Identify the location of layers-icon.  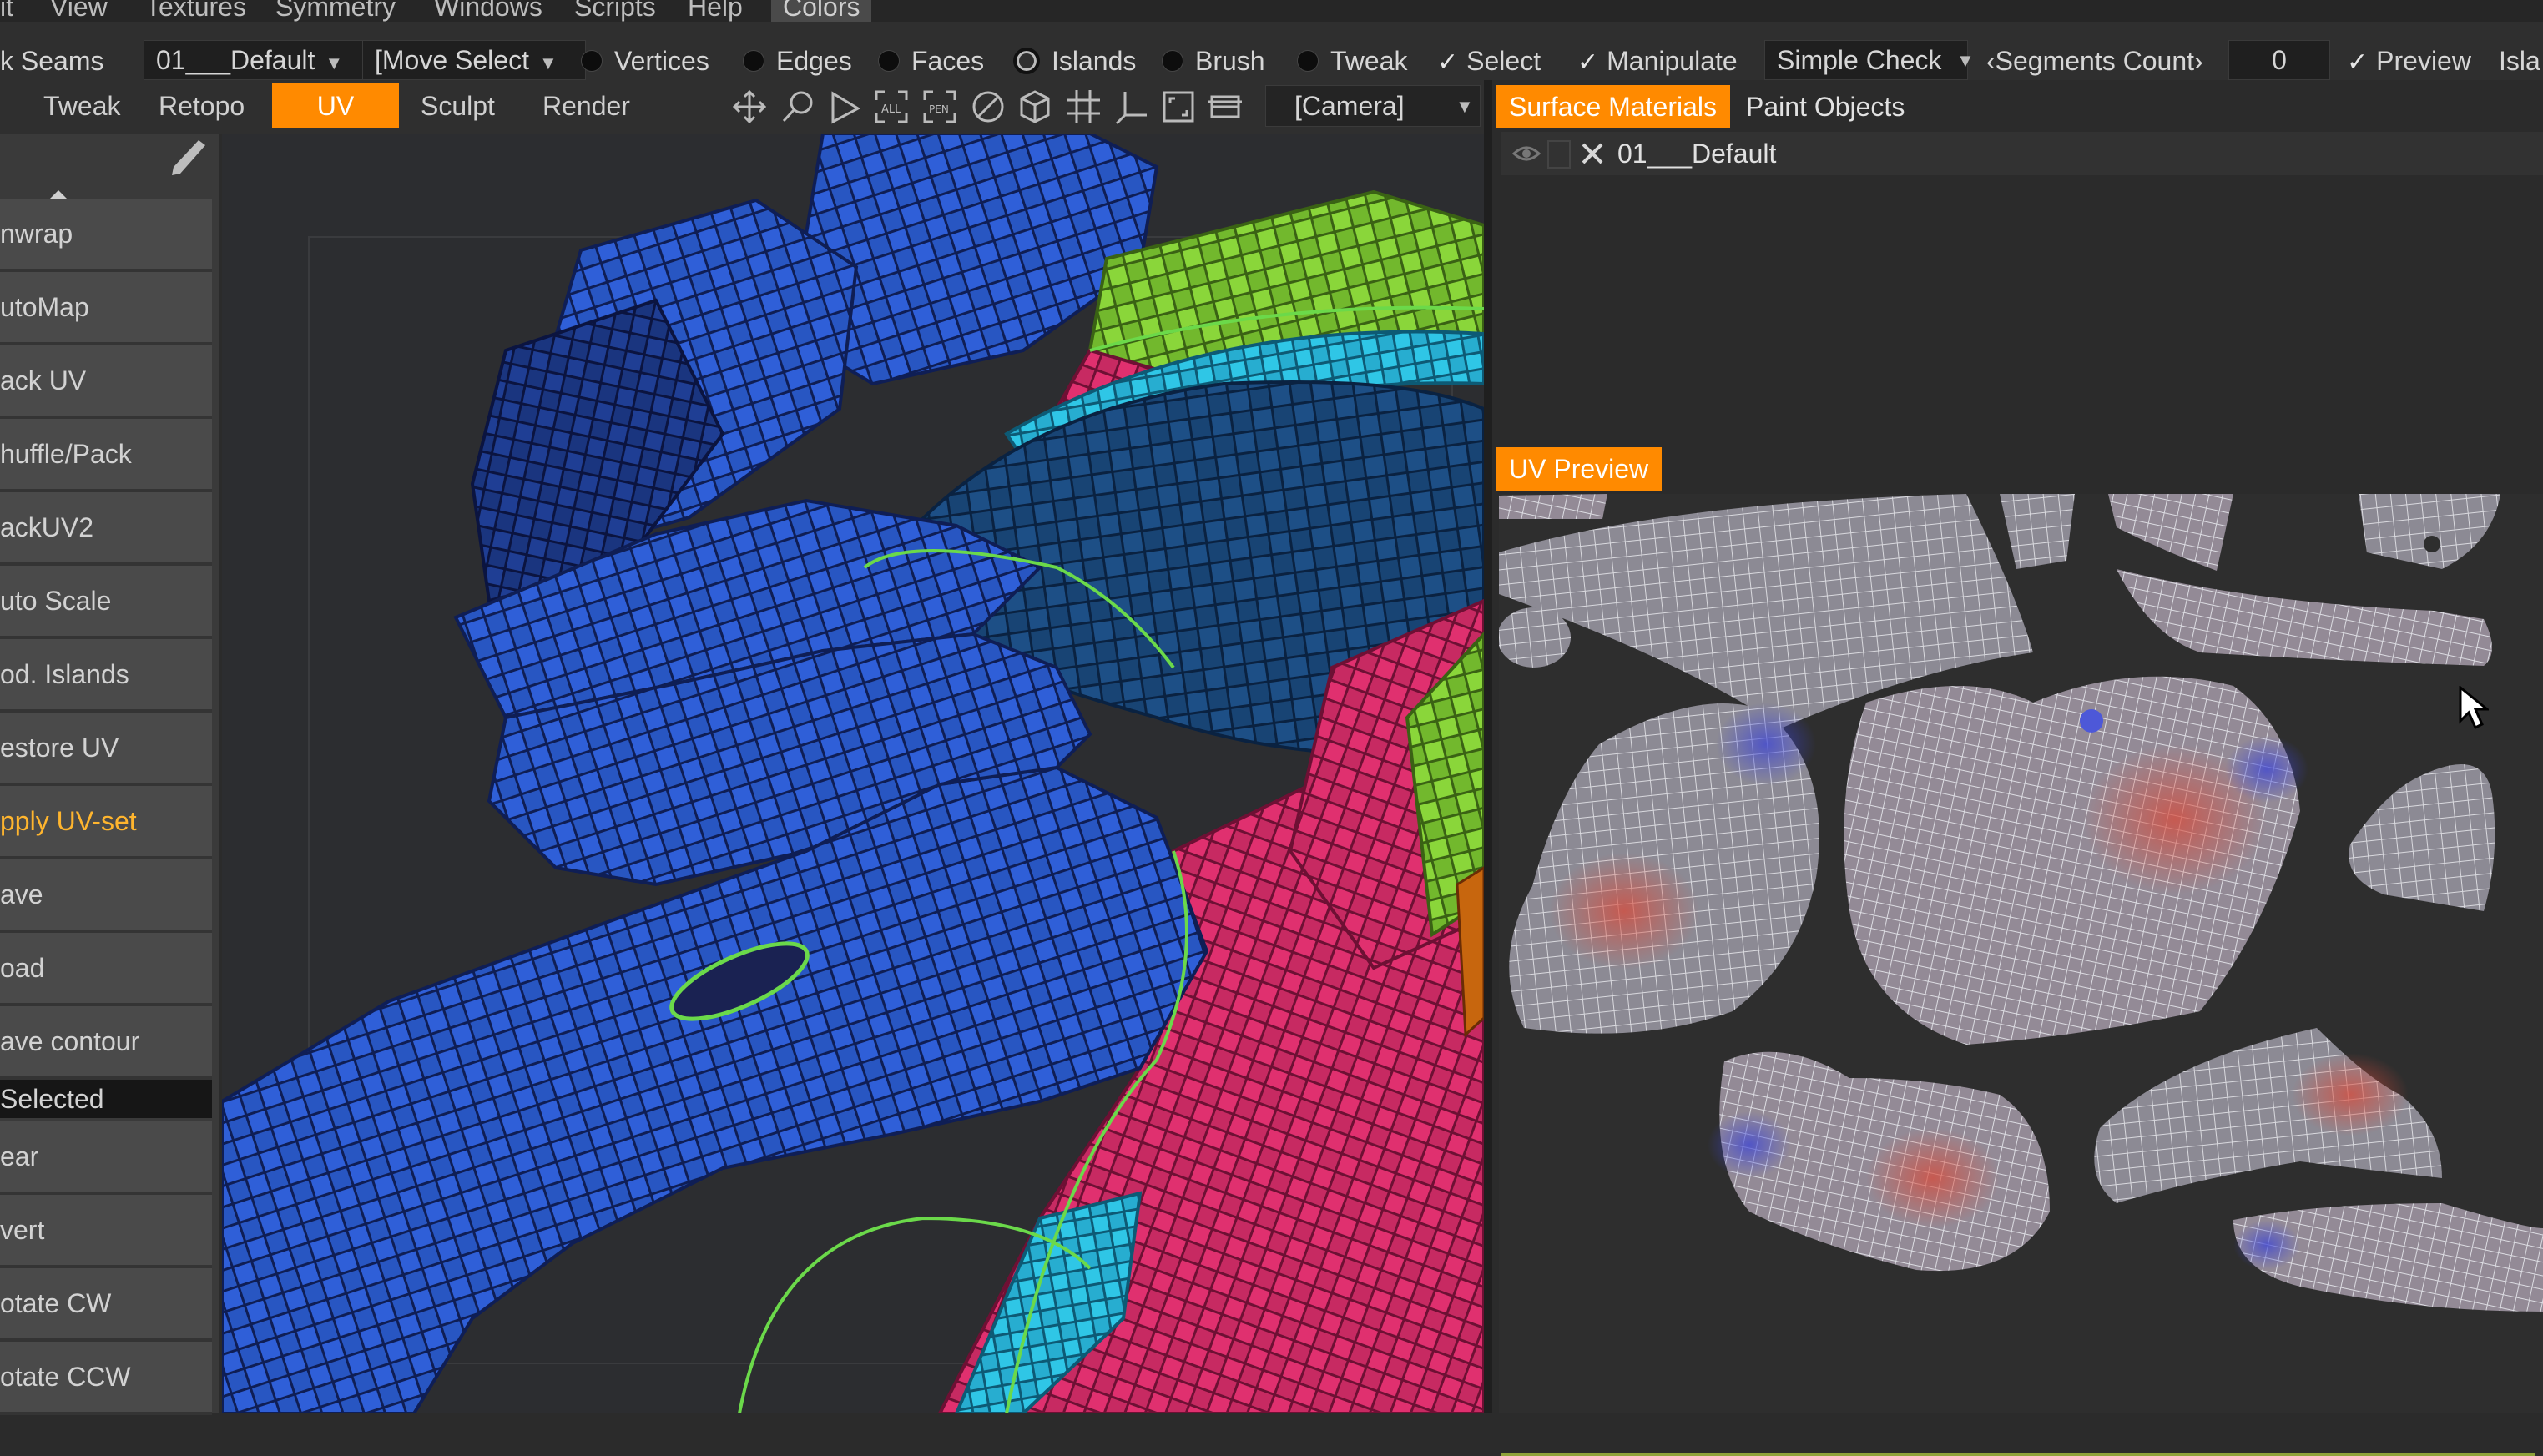
(1225, 106).